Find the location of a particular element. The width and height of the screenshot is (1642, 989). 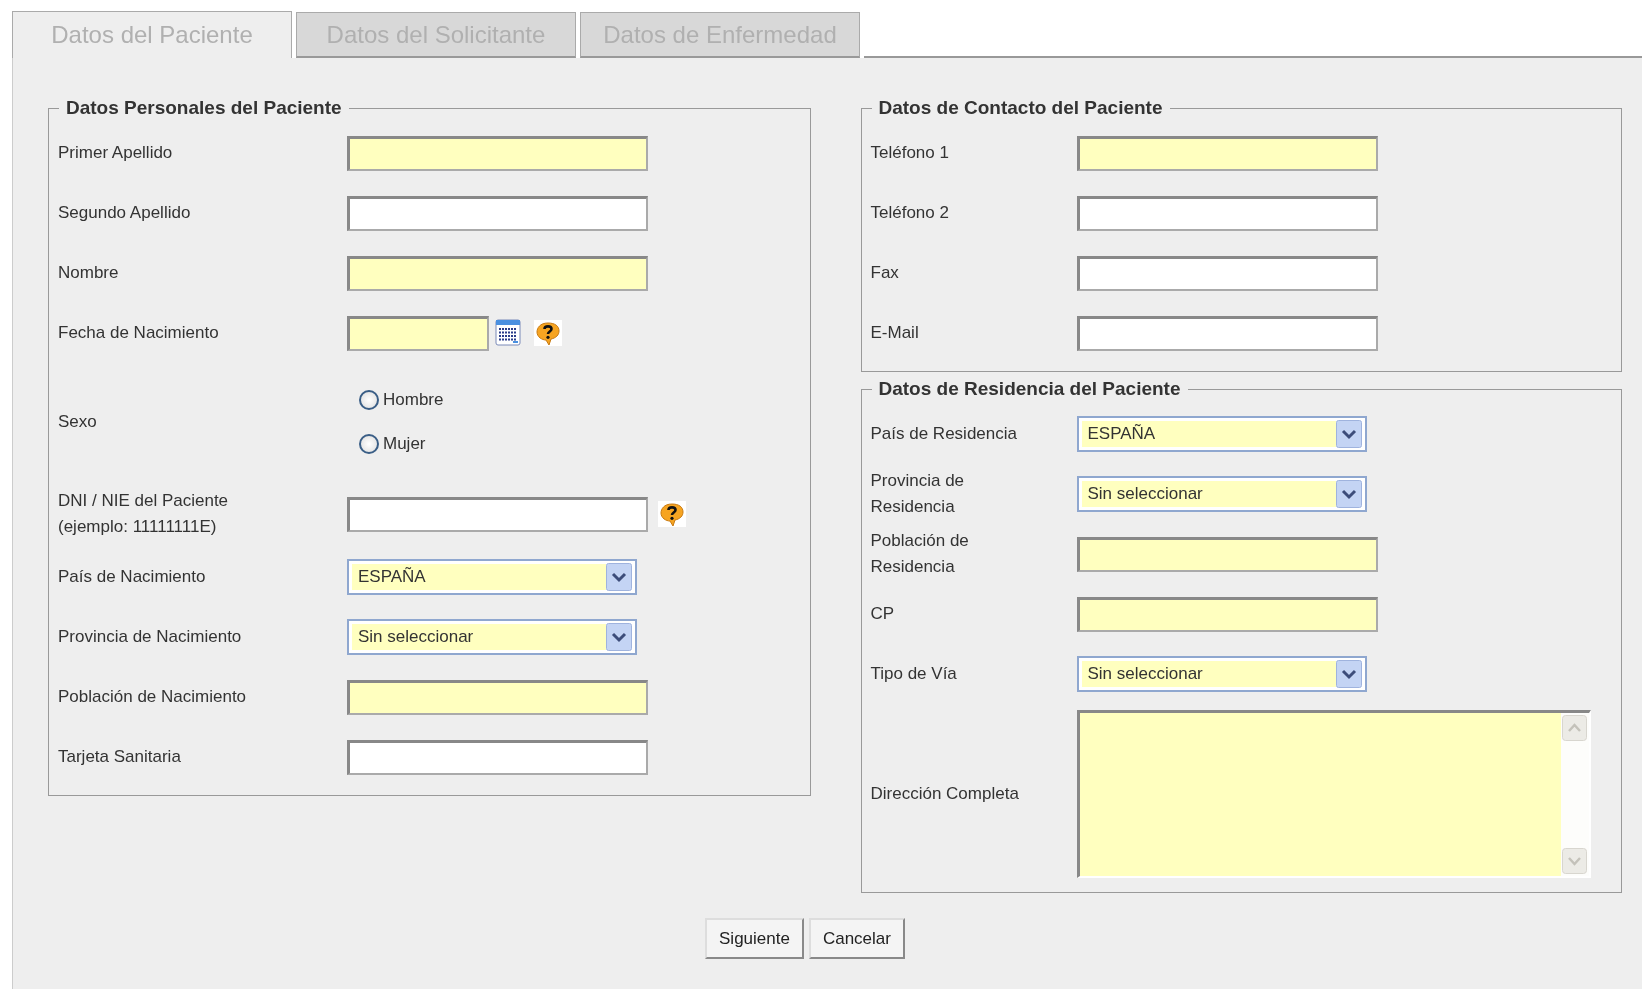

field-label: Tipo de Vía is located at coordinates (913, 674).